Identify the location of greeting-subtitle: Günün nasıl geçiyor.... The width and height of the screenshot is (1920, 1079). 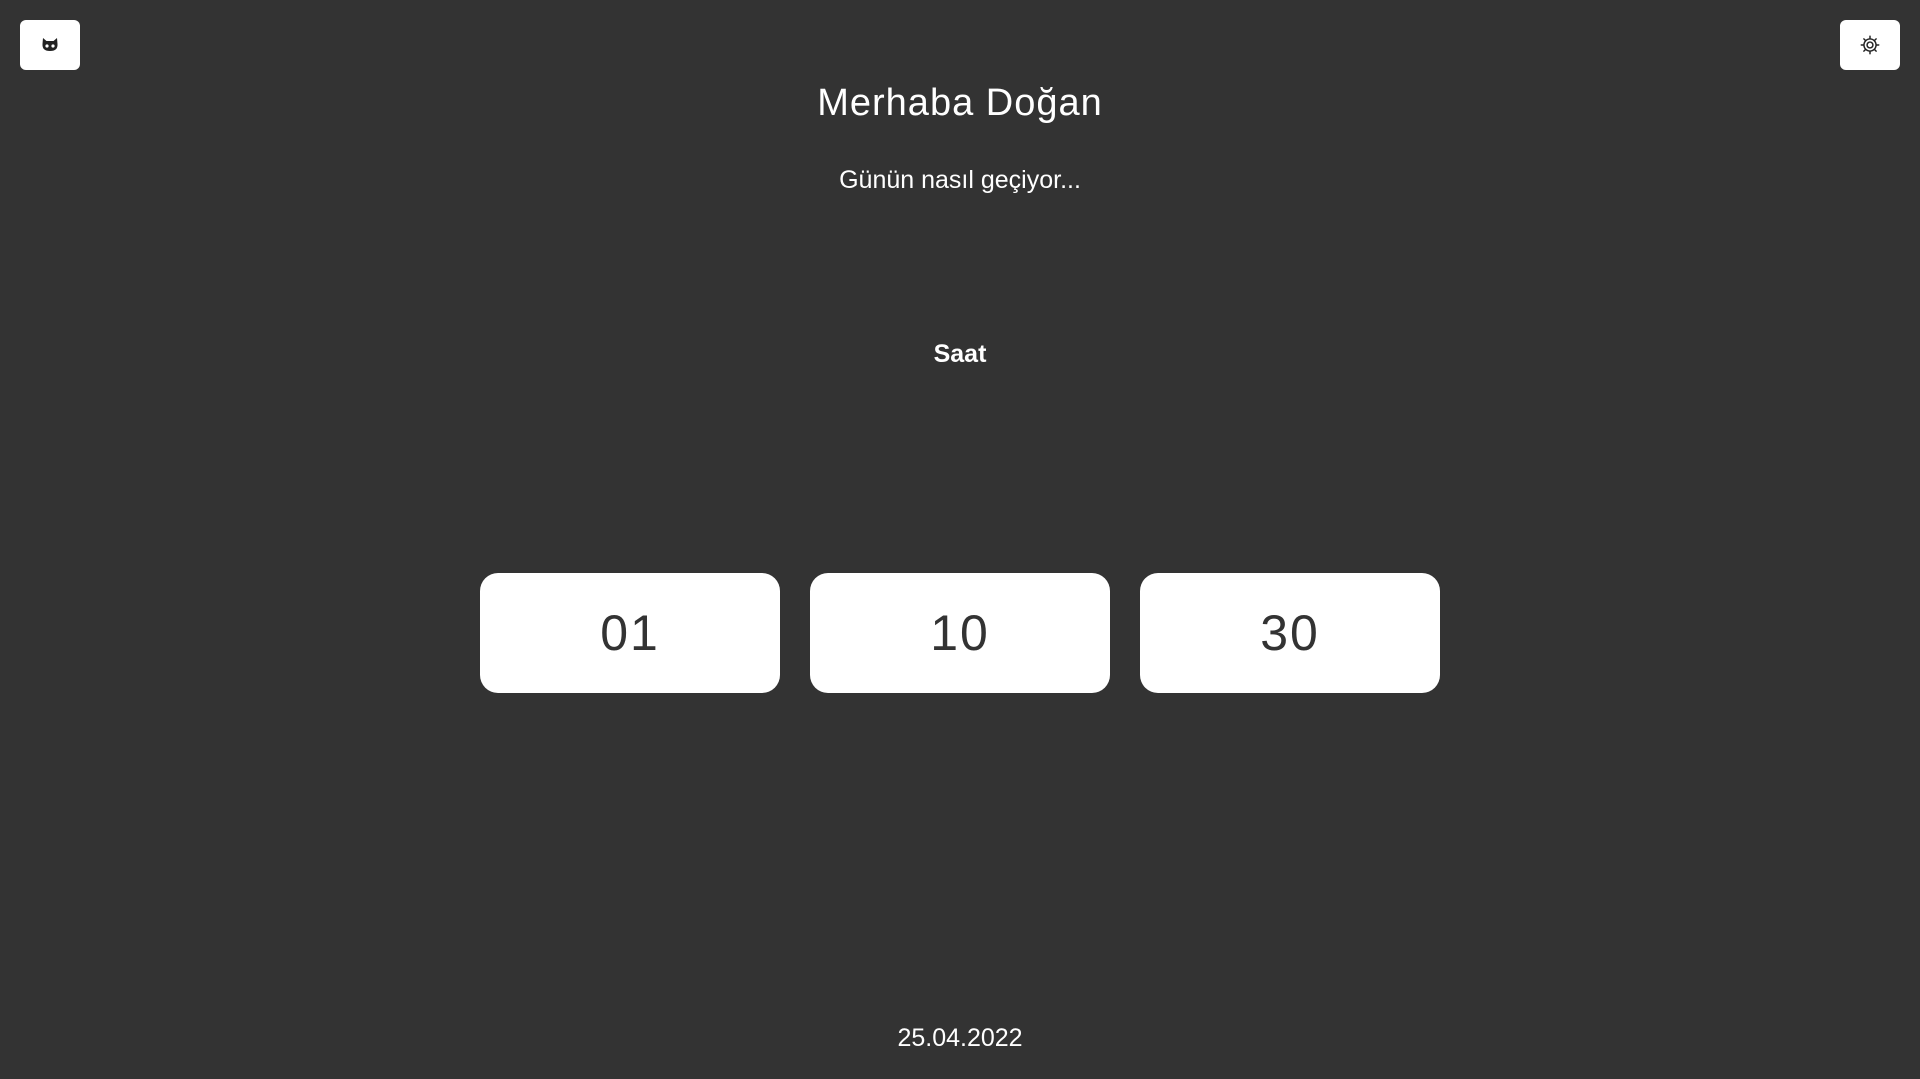
(960, 180).